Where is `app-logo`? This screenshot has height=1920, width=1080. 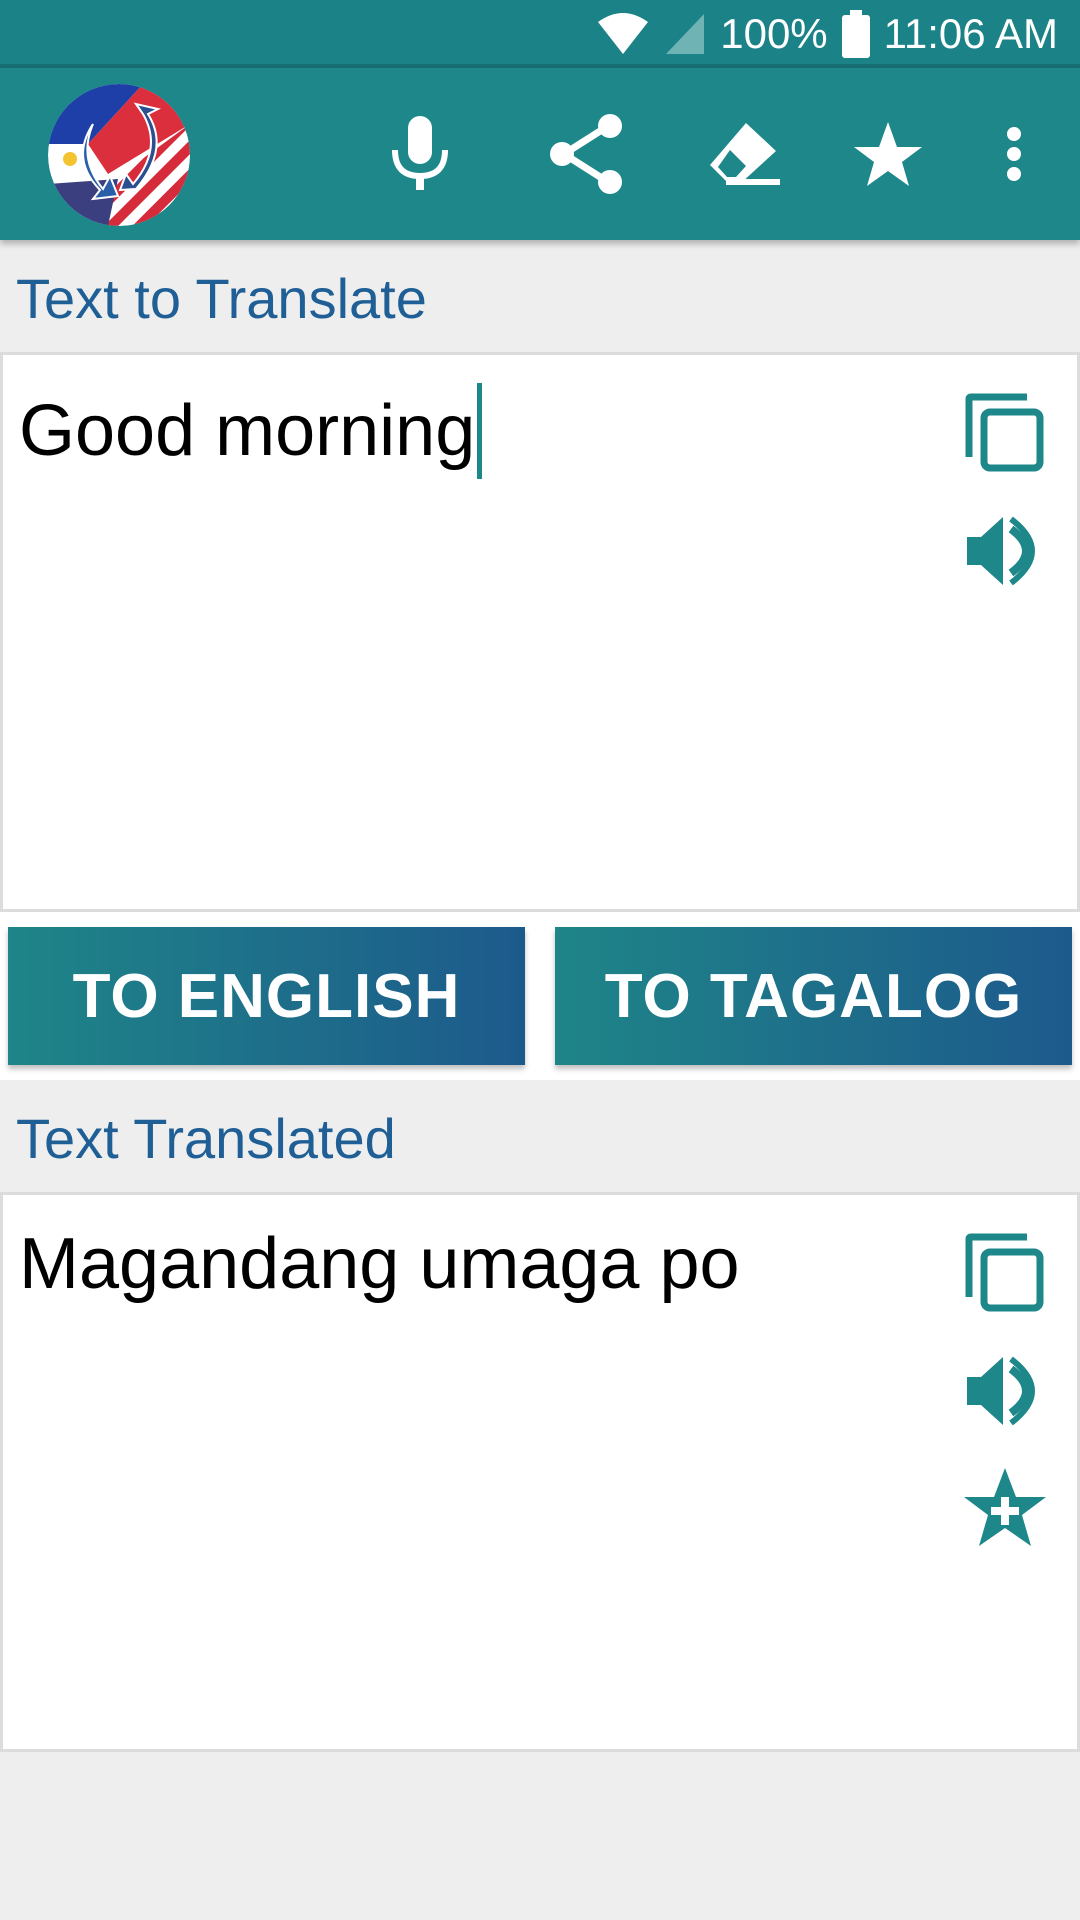 app-logo is located at coordinates (119, 155).